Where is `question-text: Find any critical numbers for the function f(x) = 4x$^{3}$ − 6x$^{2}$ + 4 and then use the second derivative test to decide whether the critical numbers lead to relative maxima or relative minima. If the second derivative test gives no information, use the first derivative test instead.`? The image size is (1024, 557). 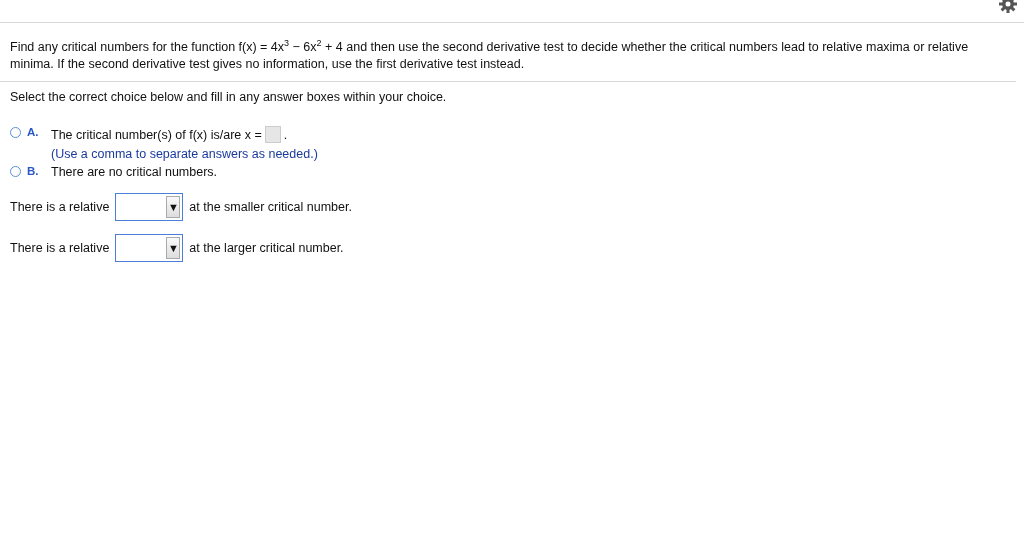 question-text: Find any critical numbers for the function f(x) = 4x$^{3}$ − 6x$^{2}$ + 4 and then use the second derivative test to decide whether the critical numbers lead to relative maxima or relative minima. If the second derivative test gives no information, use the first derivative test instead. is located at coordinates (489, 55).